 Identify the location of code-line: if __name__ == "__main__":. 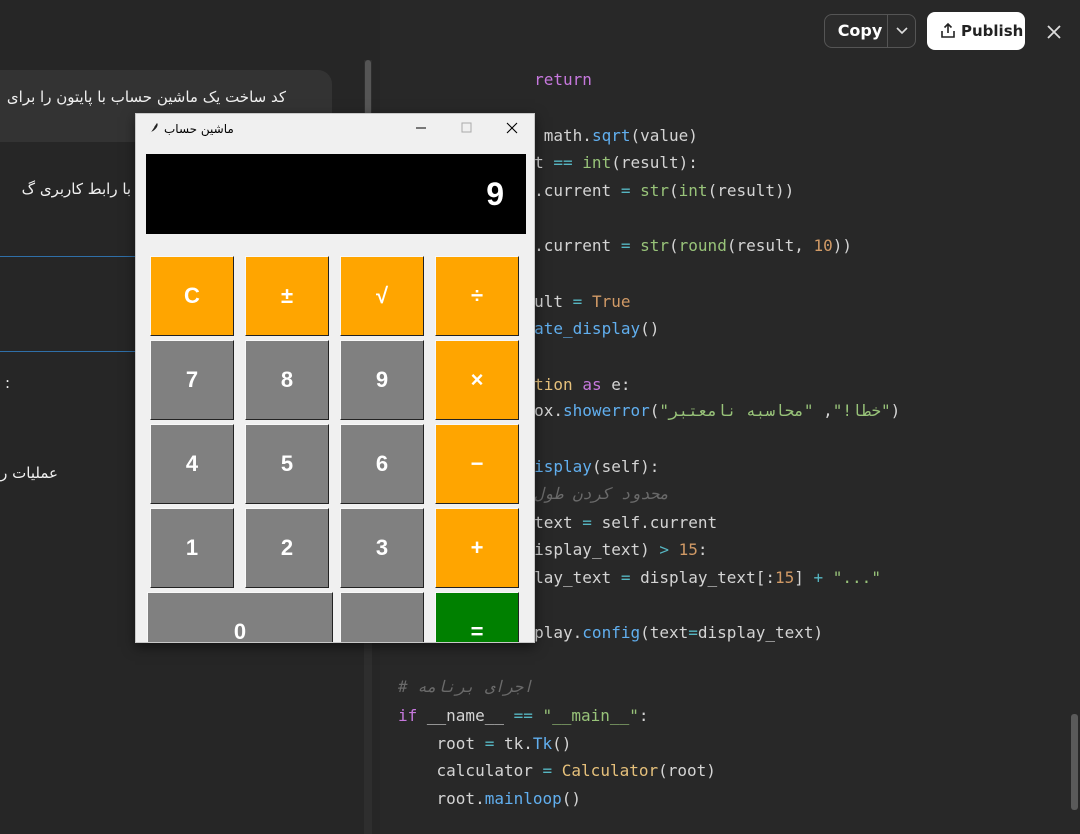
(523, 715).